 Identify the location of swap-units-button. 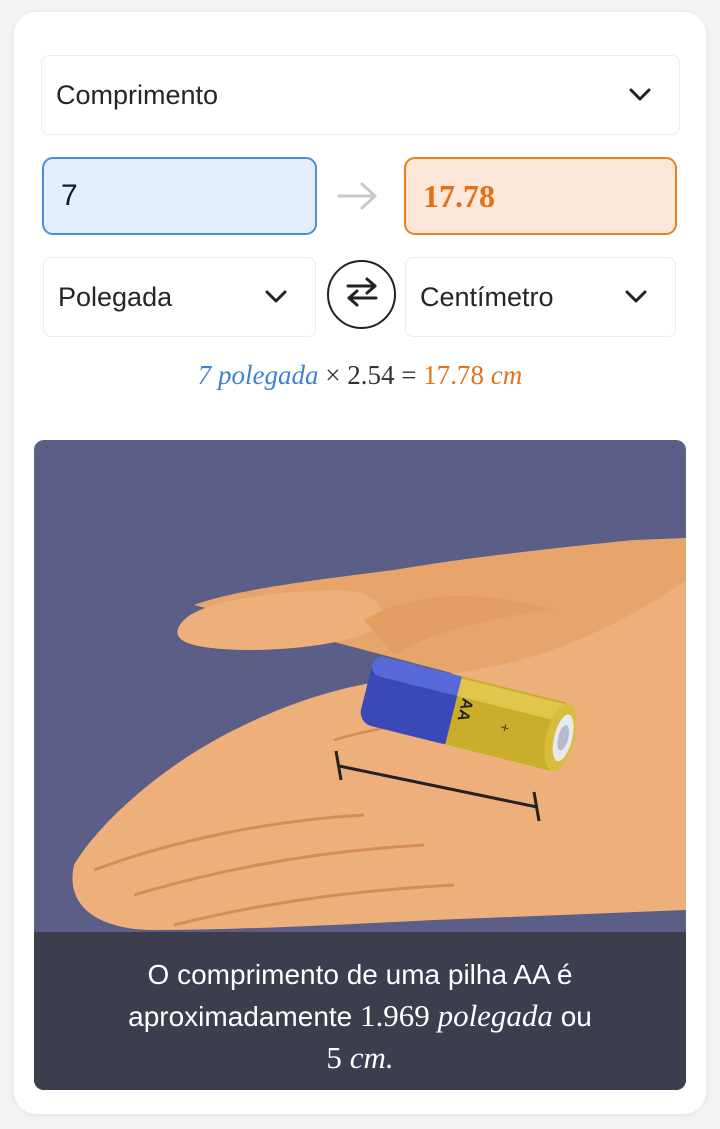
(361, 294).